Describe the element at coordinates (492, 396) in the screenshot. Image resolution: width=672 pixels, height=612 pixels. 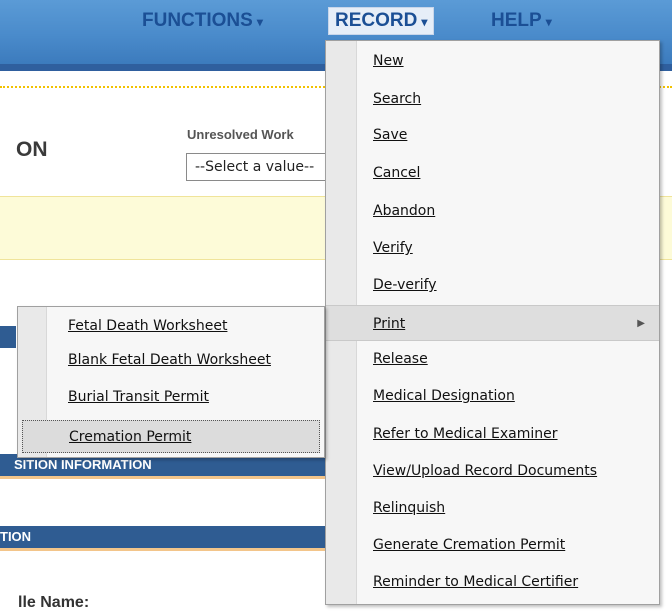
I see `menu-item-medical-designation: Medical Designation` at that location.